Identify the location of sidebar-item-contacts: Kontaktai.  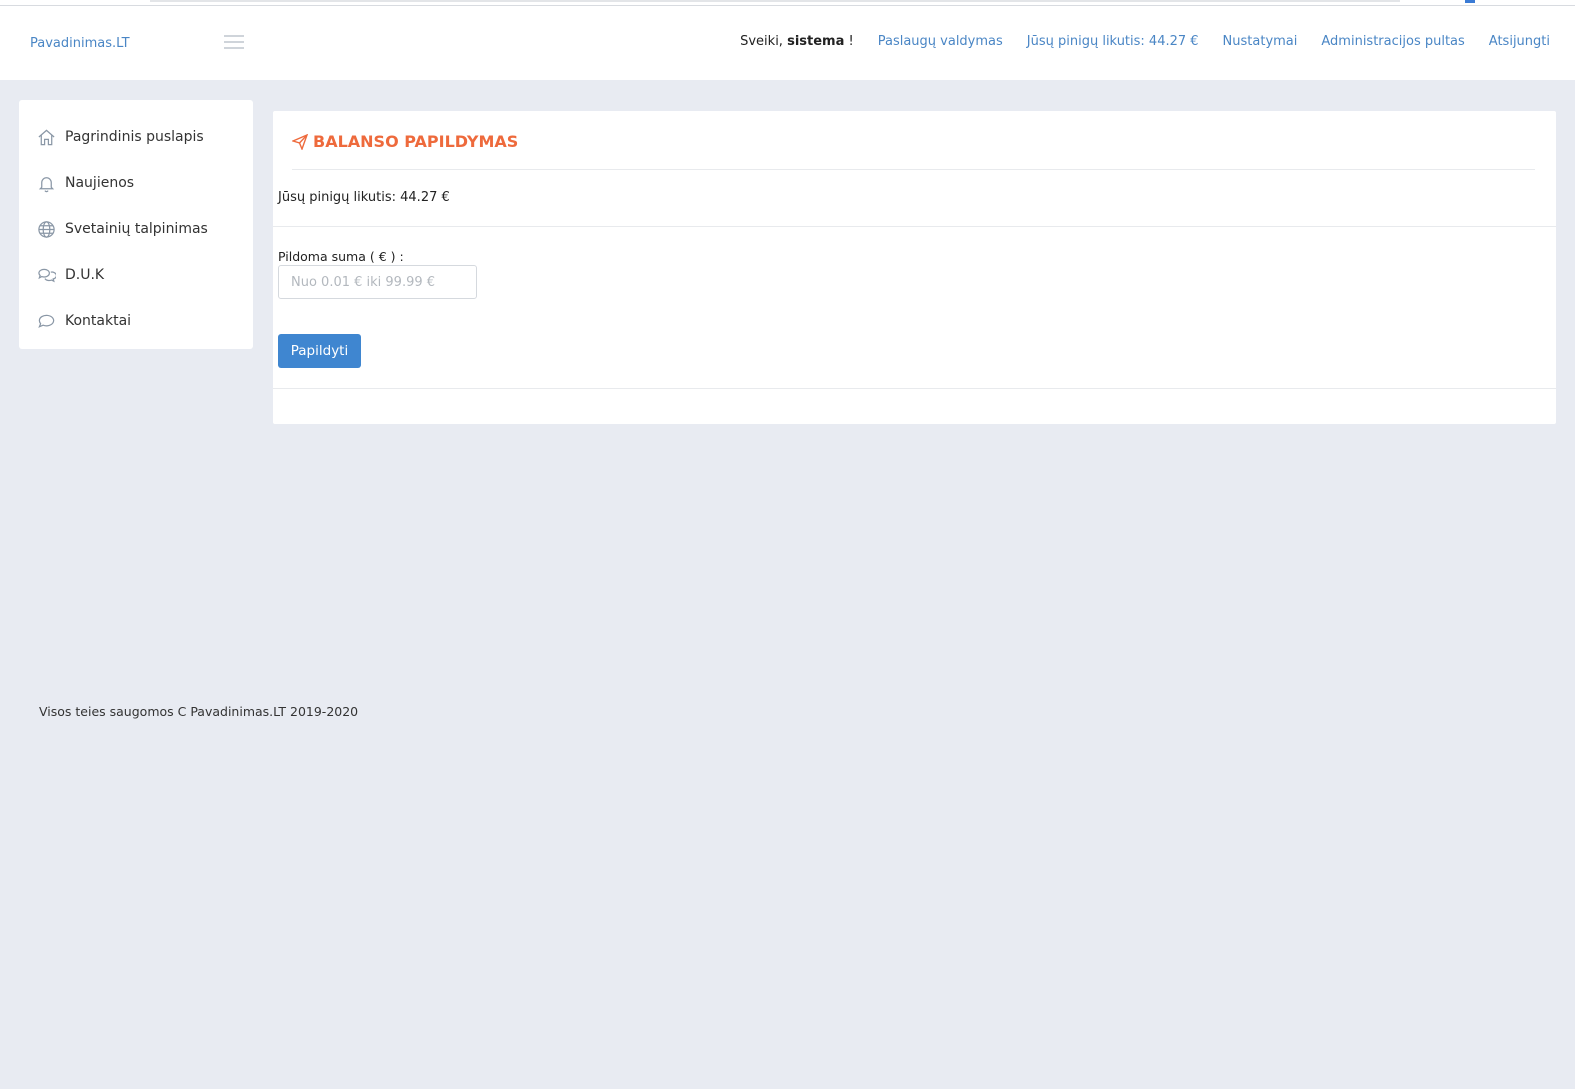
(136, 321).